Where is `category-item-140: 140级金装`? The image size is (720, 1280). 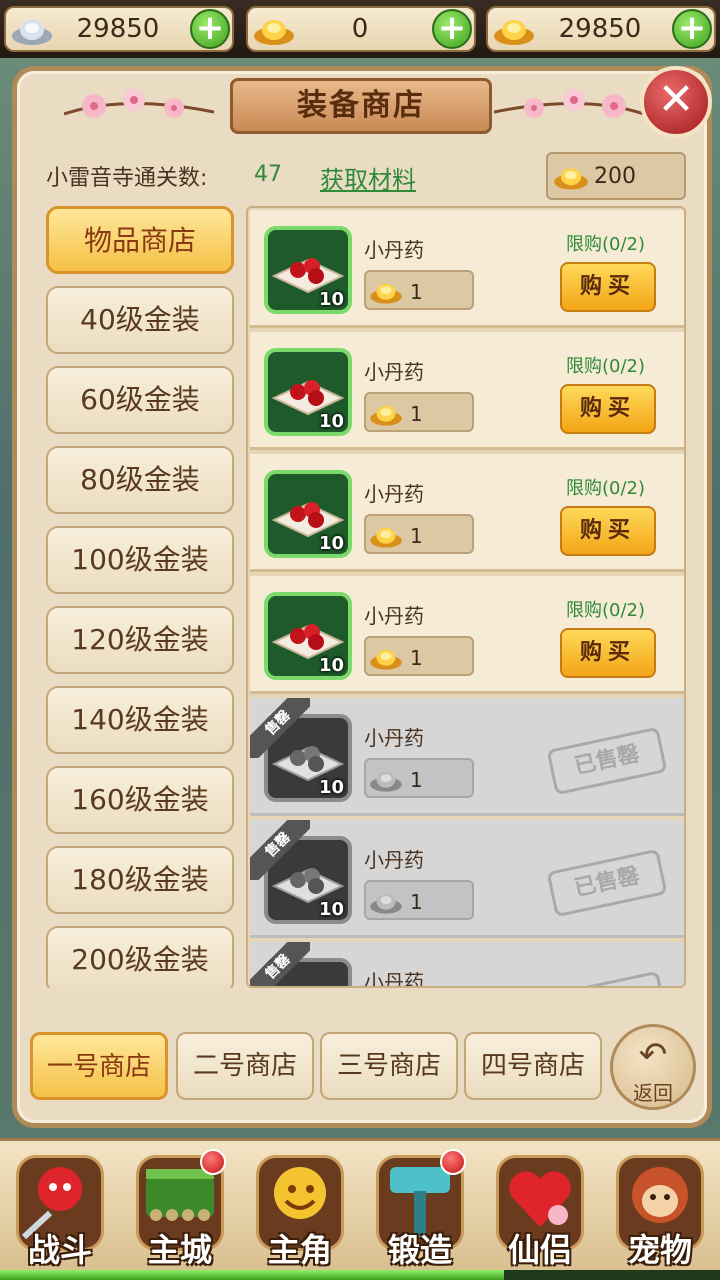 category-item-140: 140级金装 is located at coordinates (140, 720).